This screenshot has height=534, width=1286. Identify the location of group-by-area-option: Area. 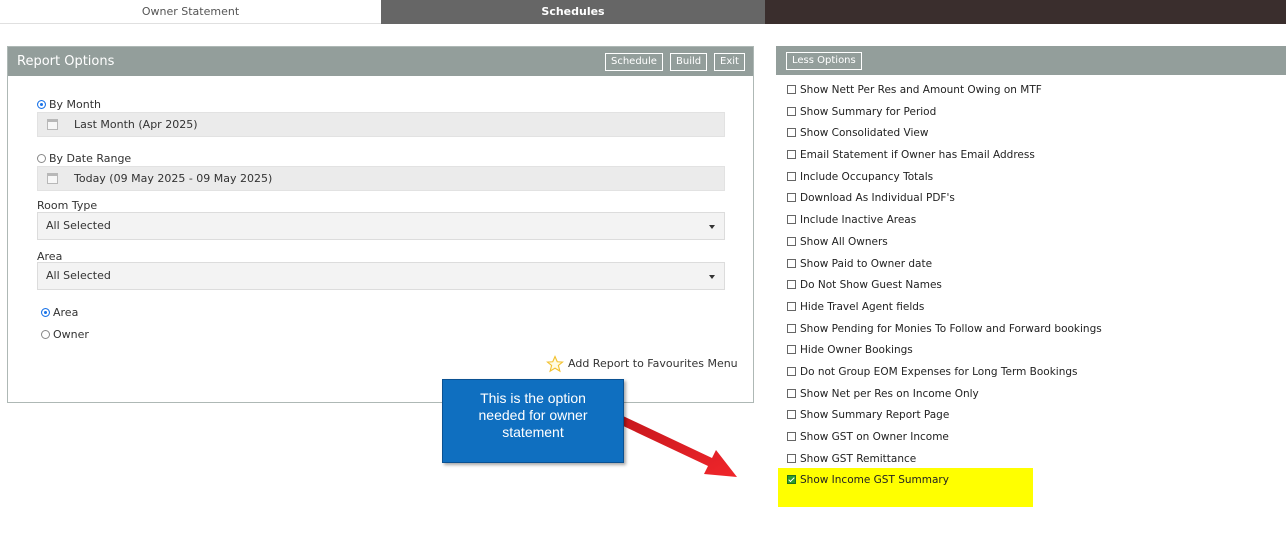
(59, 312).